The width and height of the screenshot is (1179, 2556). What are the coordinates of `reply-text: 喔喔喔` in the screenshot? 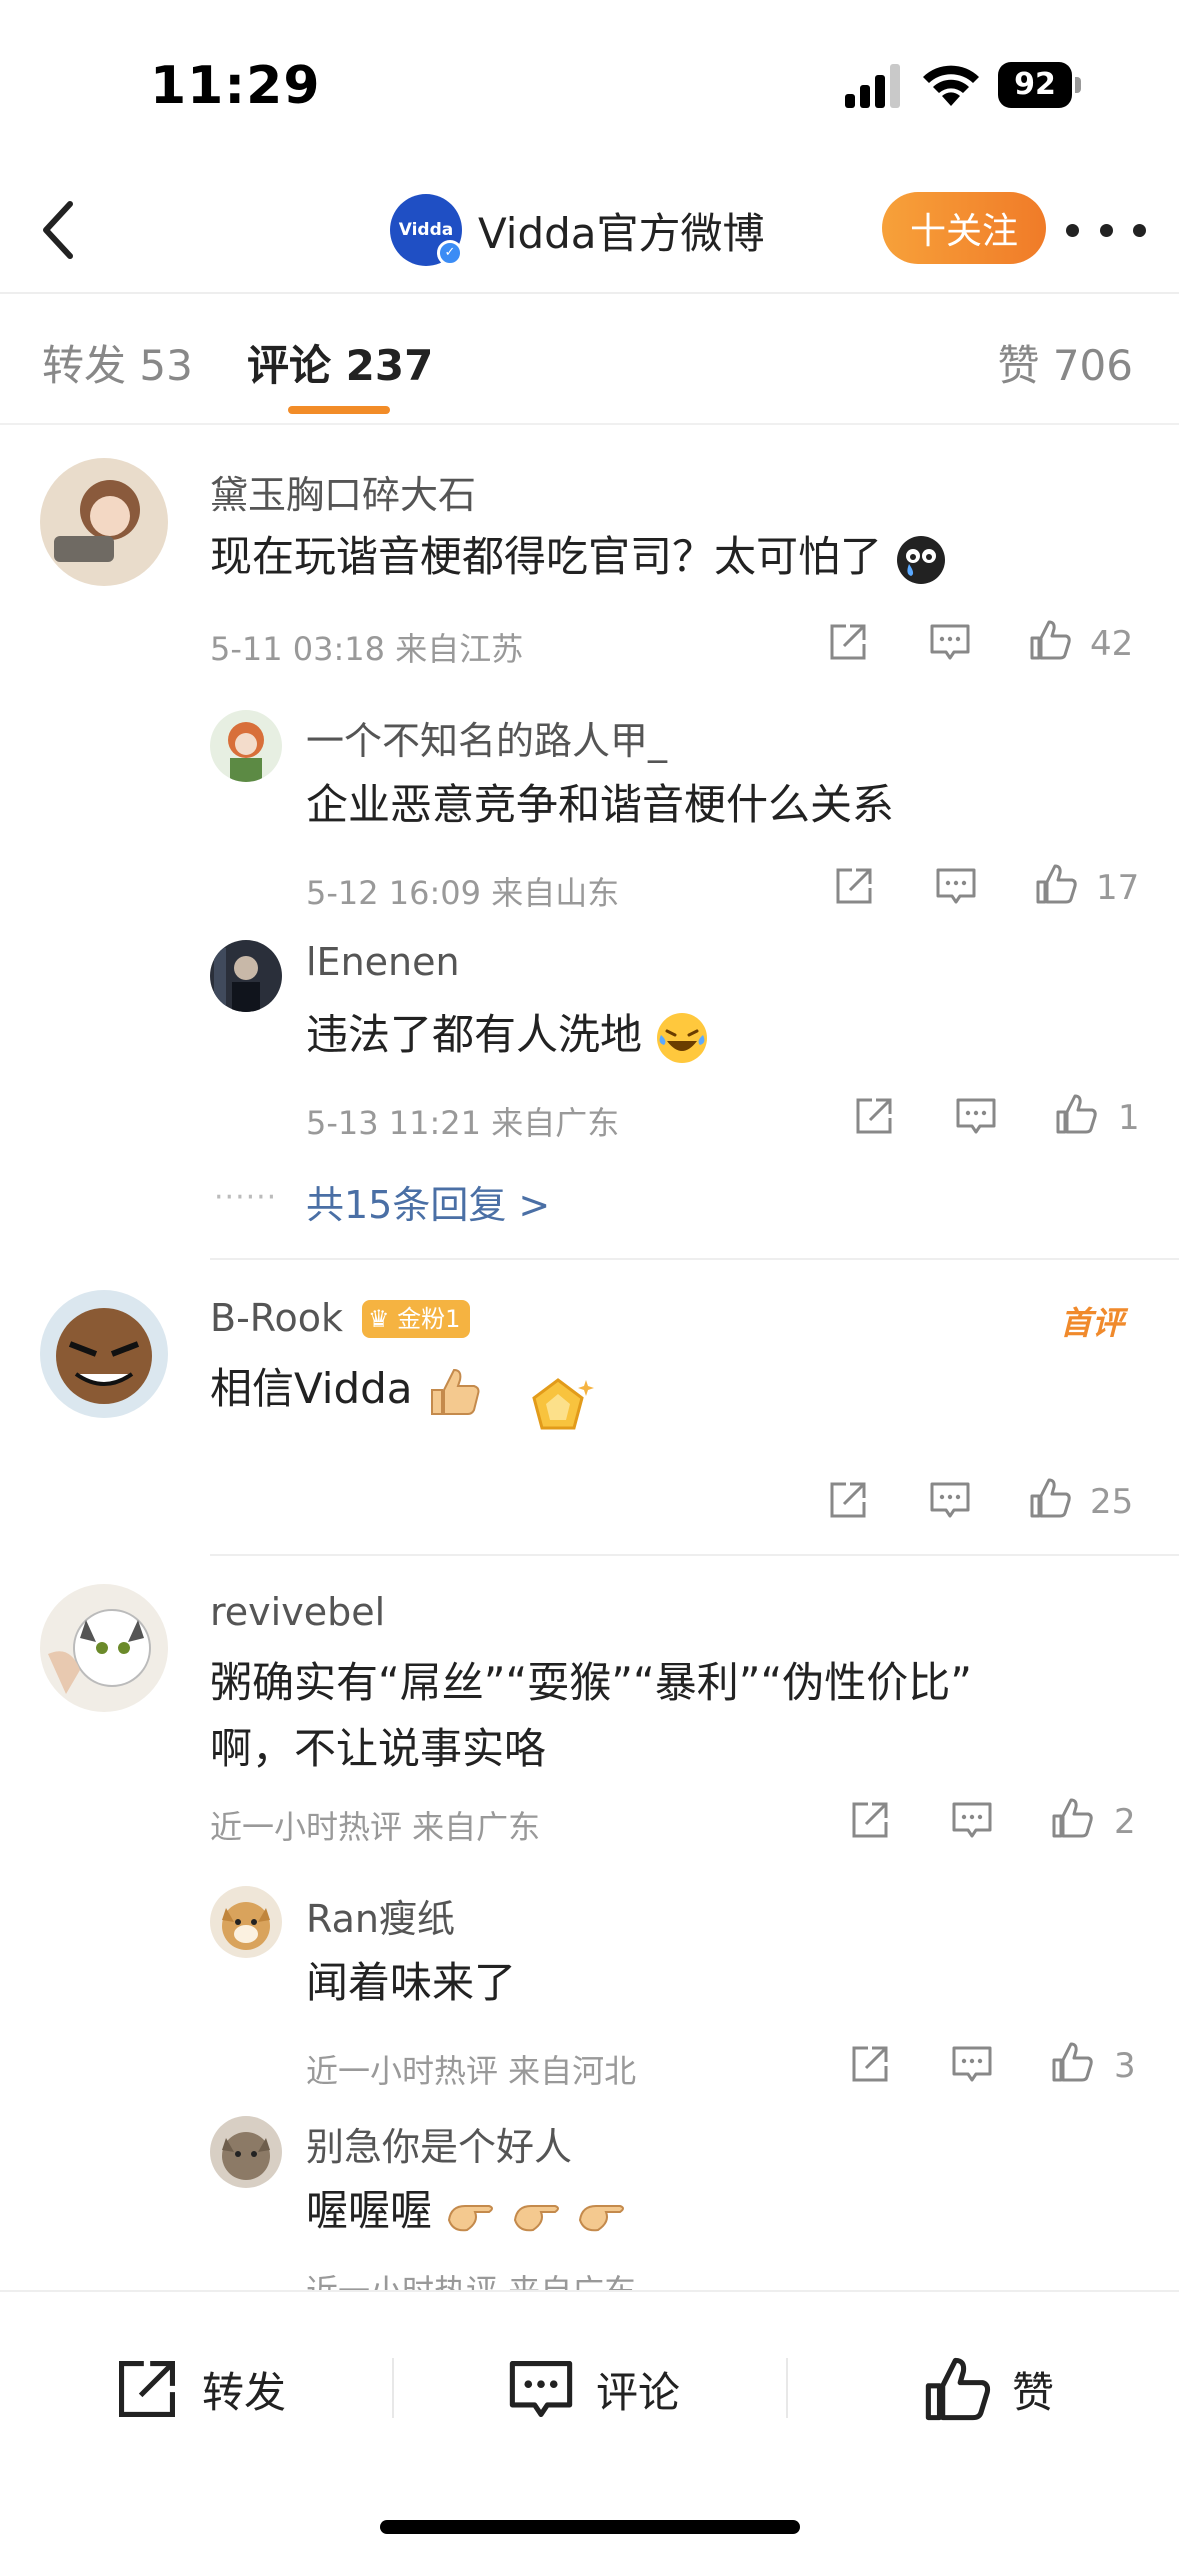 It's located at (467, 2211).